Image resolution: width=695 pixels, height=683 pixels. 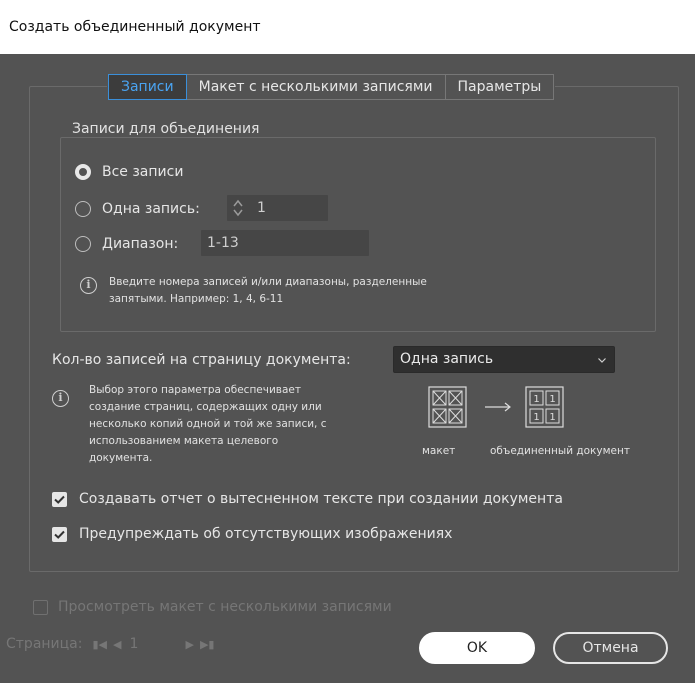 I want to click on tab-options: Параметры, so click(x=500, y=87).